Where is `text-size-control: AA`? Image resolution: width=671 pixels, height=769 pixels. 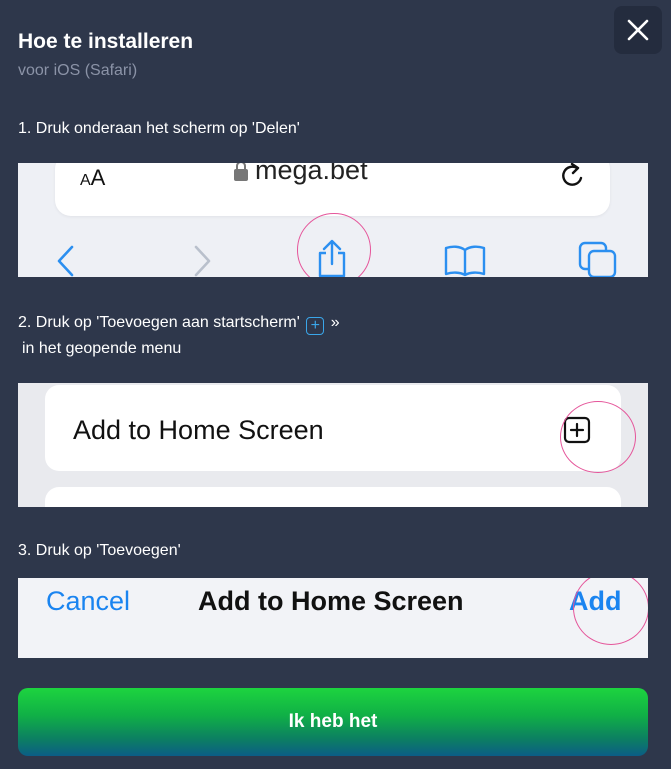
text-size-control: AA is located at coordinates (93, 177).